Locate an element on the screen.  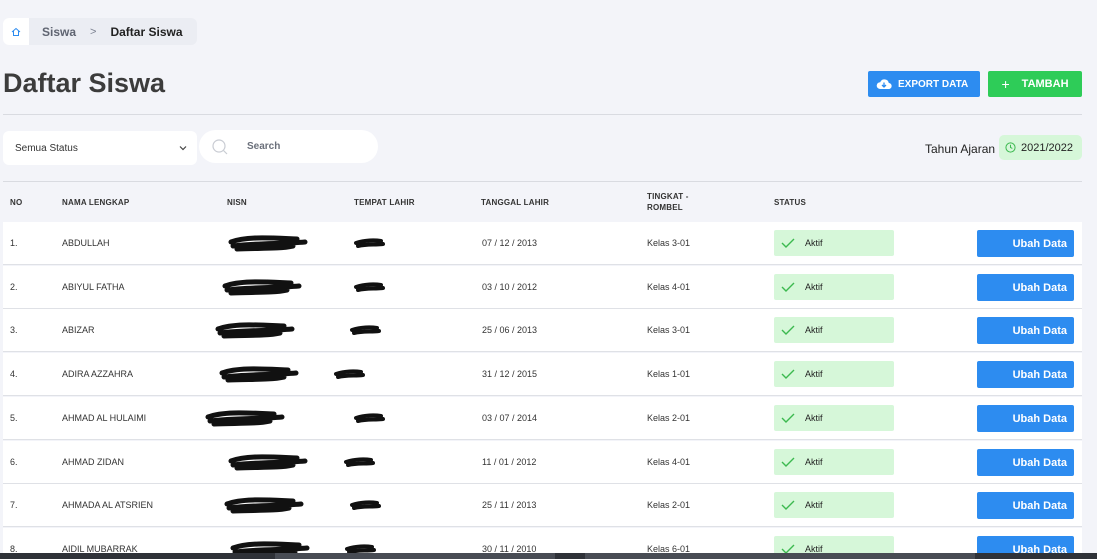
student-name: ADIRA AZZAHRA is located at coordinates (98, 374).